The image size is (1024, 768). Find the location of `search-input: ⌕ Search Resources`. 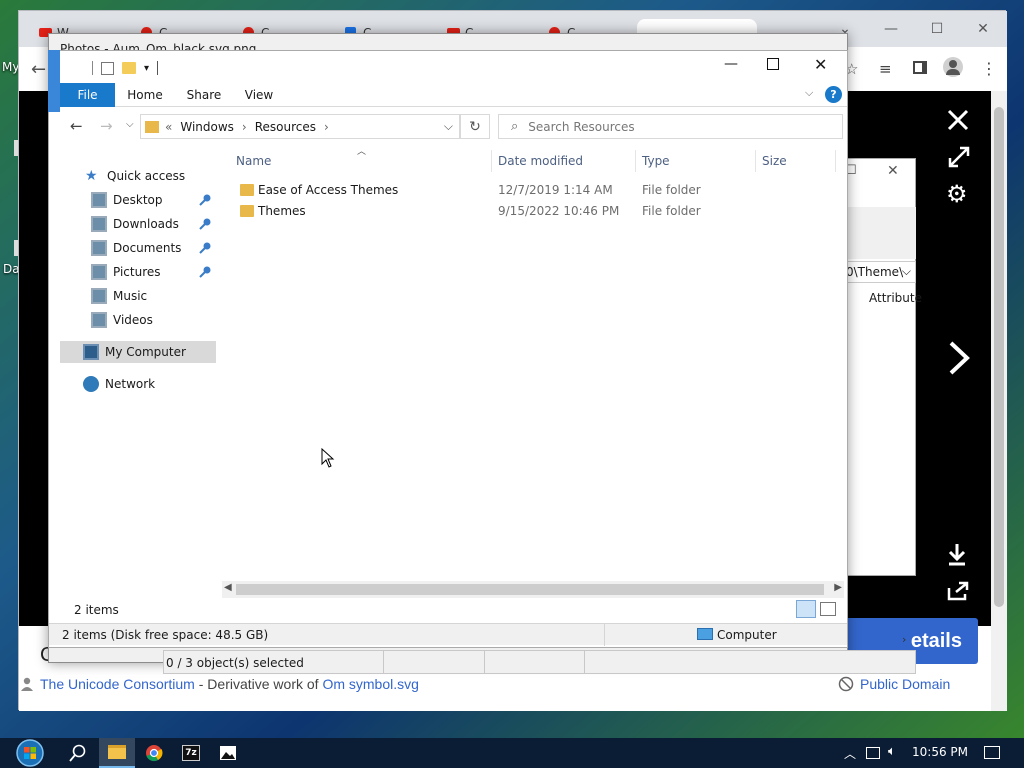

search-input: ⌕ Search Resources is located at coordinates (670, 126).